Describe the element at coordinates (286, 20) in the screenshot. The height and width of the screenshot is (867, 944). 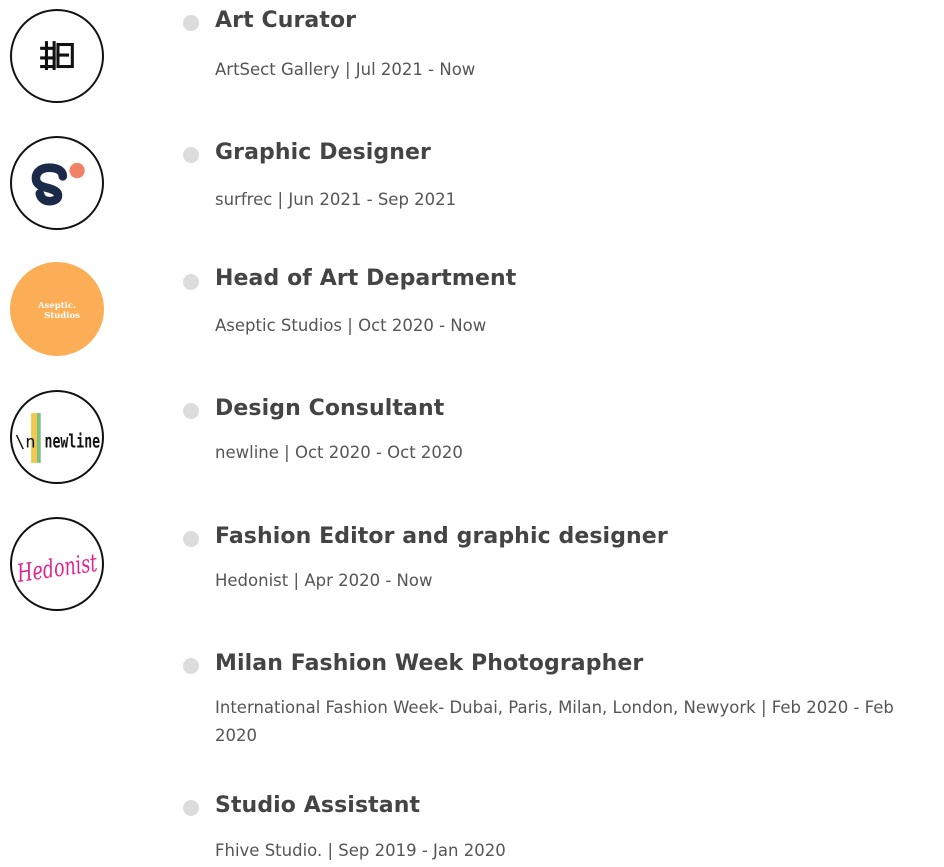
I see `job-title: Art Curator` at that location.